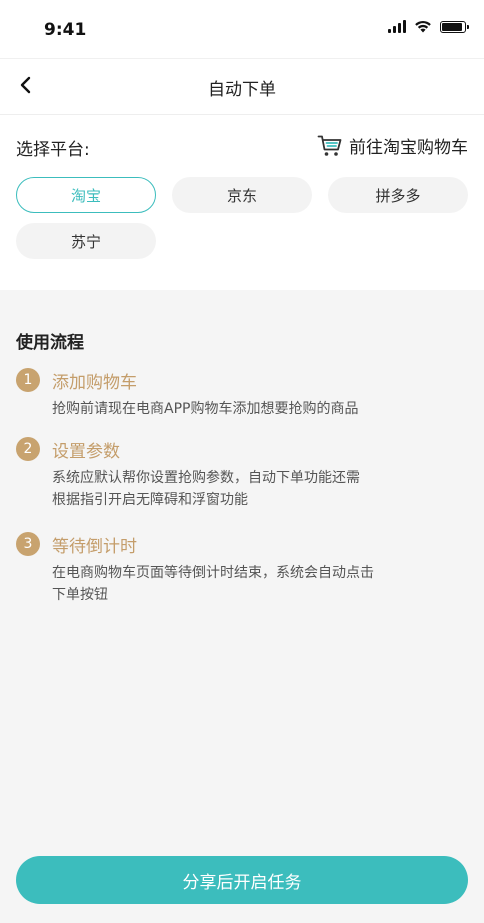 Image resolution: width=484 pixels, height=923 pixels. What do you see at coordinates (329, 145) in the screenshot?
I see `shopping-cart-icon` at bounding box center [329, 145].